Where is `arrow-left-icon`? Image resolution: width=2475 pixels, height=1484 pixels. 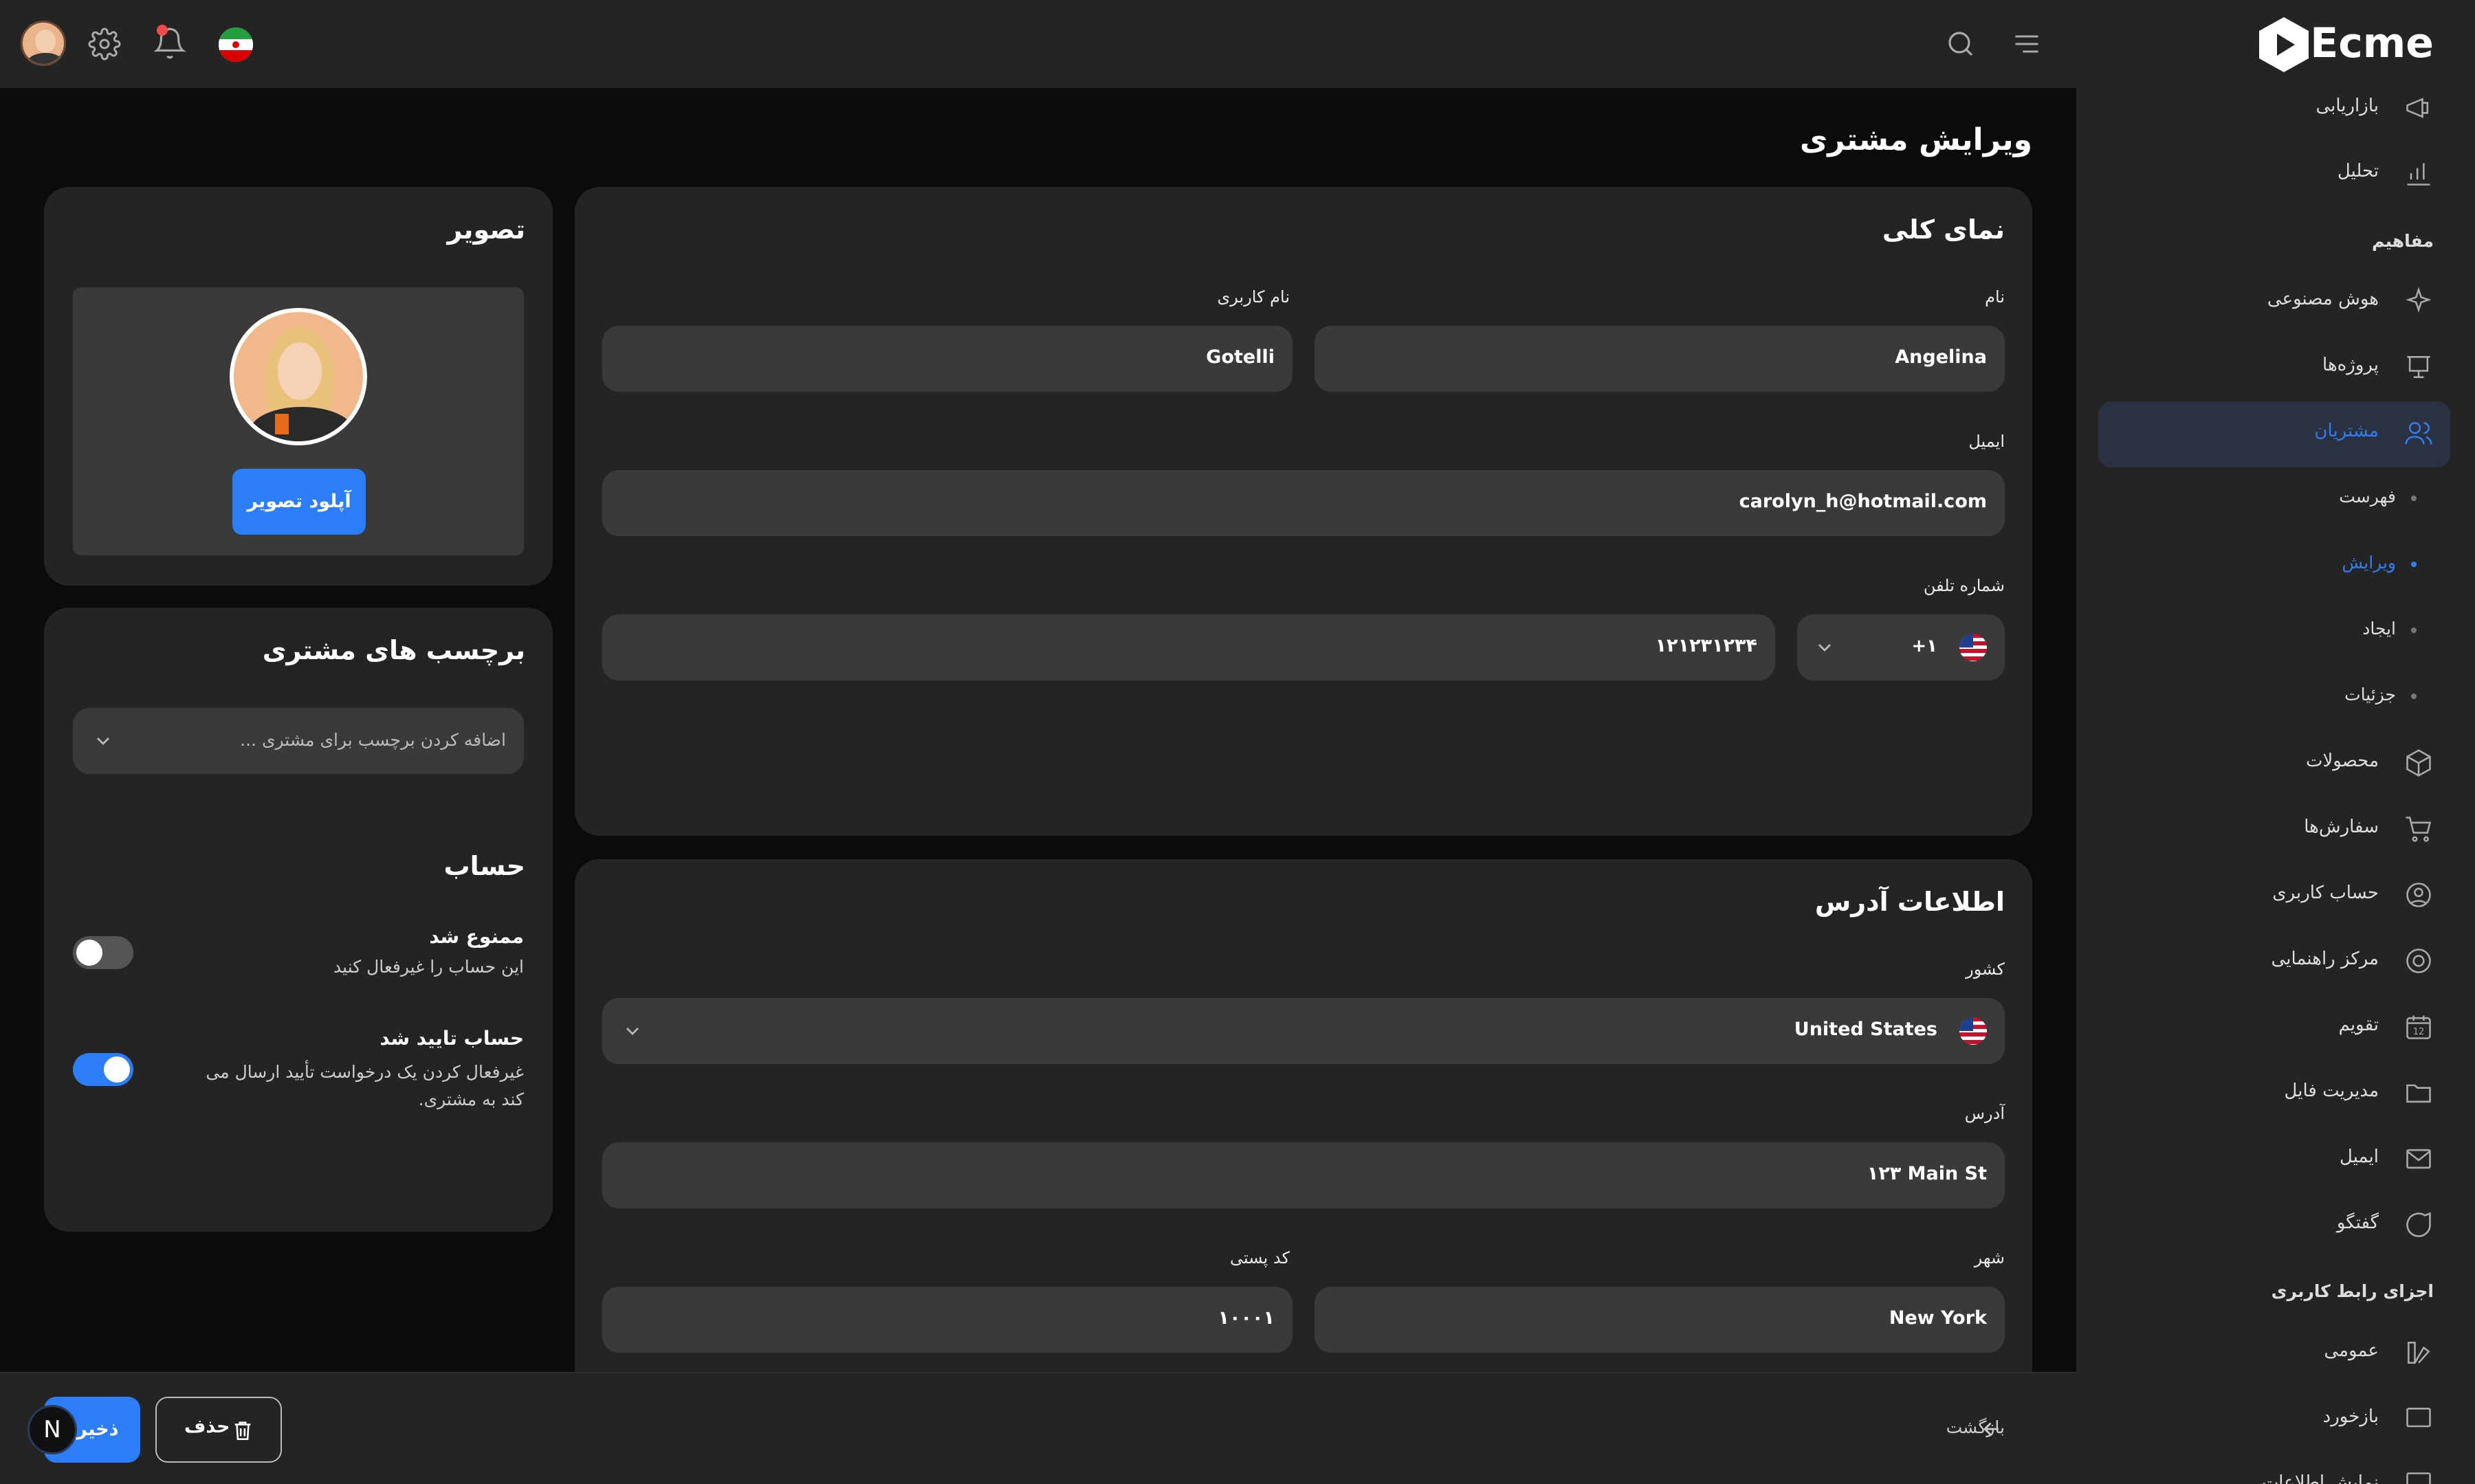
arrow-left-icon is located at coordinates (1991, 1429).